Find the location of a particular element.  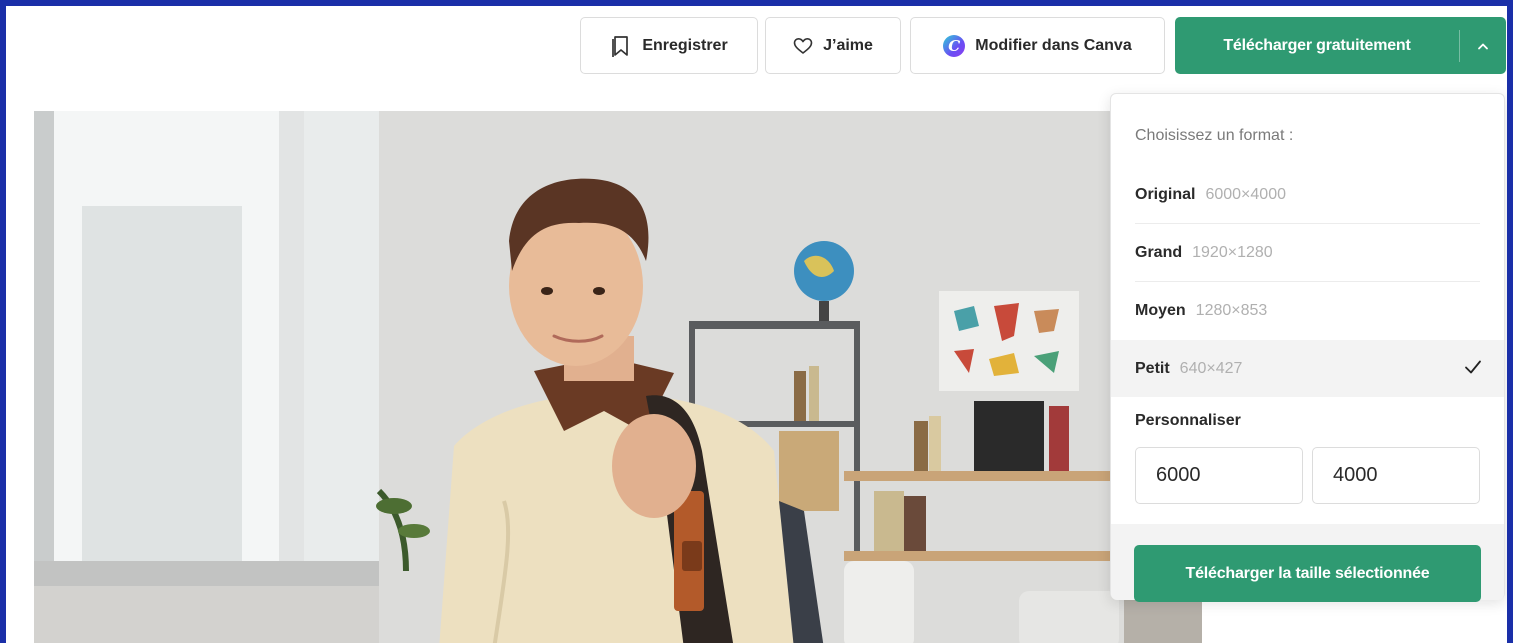

download-free-label: Télécharger gratuitement is located at coordinates (1317, 45).